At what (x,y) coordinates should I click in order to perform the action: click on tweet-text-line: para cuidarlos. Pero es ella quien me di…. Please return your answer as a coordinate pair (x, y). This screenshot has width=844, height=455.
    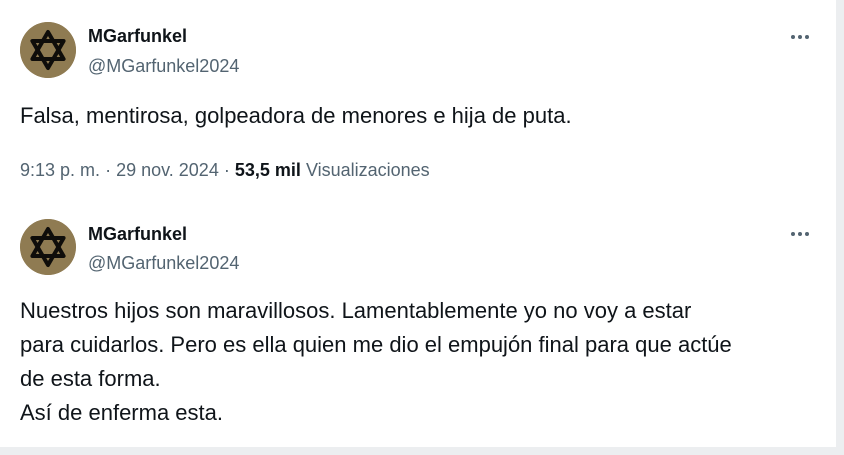
    Looking at the image, I should click on (376, 344).